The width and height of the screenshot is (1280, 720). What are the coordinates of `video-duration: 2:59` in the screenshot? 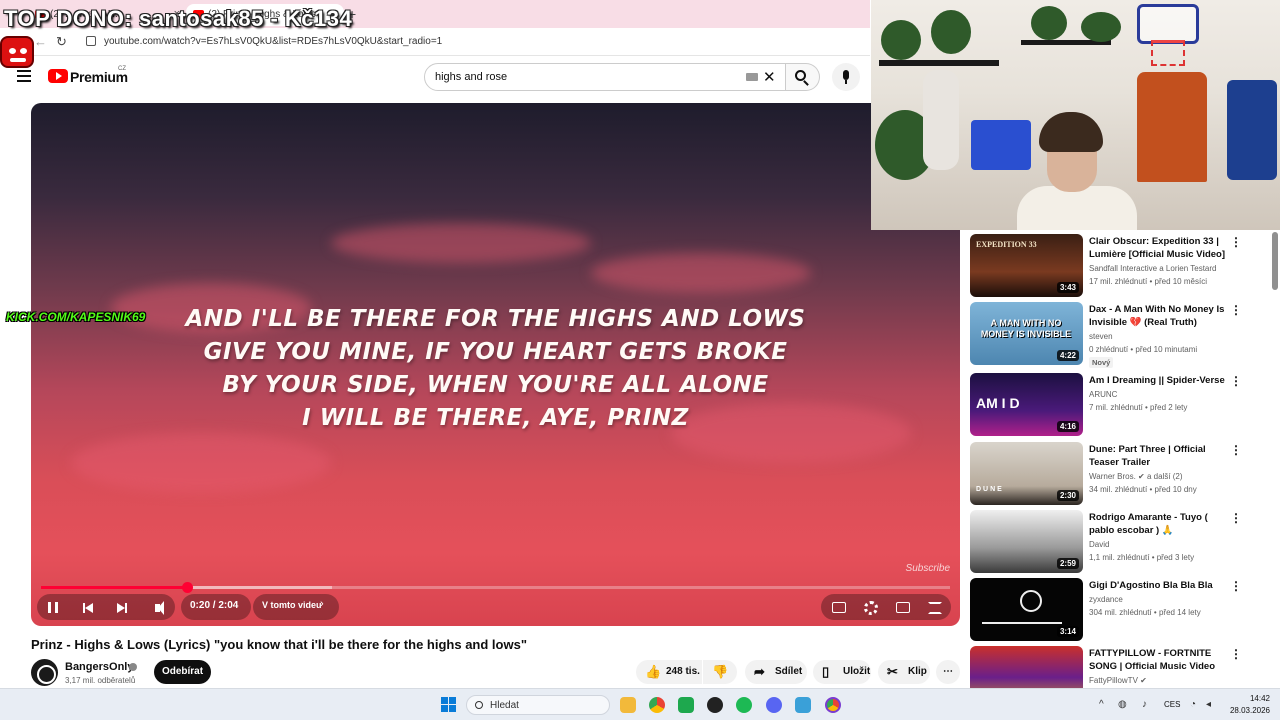 It's located at (1067, 563).